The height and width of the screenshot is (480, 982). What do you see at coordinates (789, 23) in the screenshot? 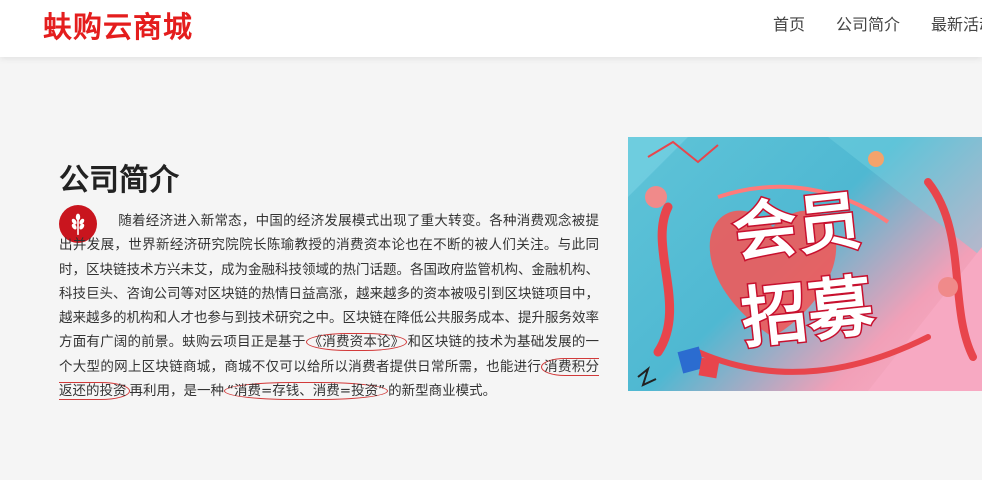
I see `nav-home: 首页` at bounding box center [789, 23].